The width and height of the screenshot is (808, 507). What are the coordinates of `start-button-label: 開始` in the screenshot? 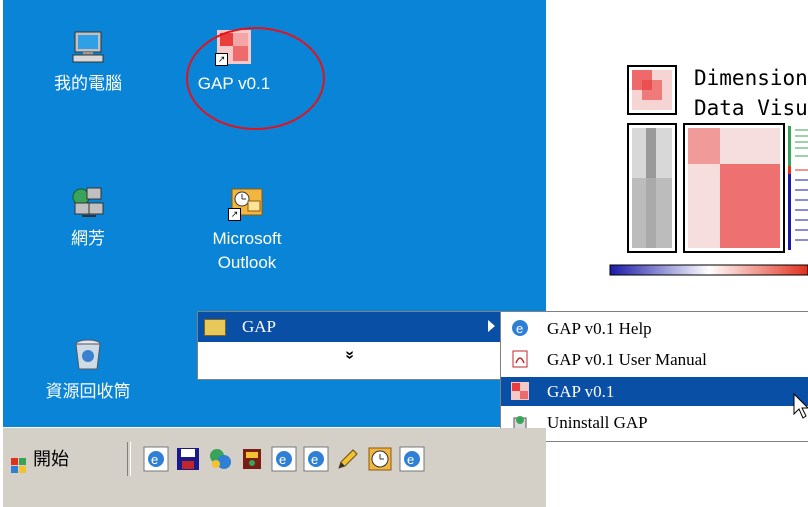 It's located at (51, 459).